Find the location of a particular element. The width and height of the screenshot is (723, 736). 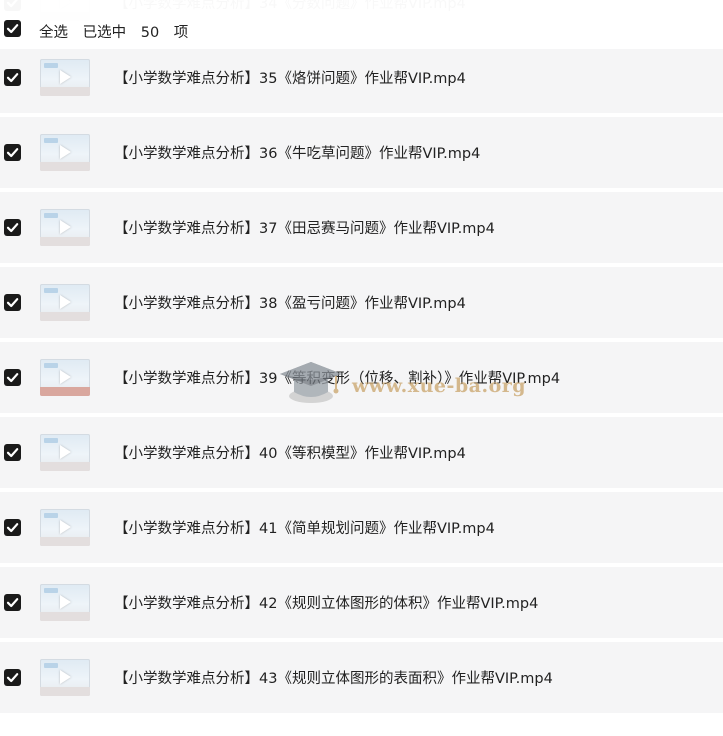

file-name: 【小学数学难点分析】40《等积模型》作业帮VIP.mp4 is located at coordinates (290, 452).